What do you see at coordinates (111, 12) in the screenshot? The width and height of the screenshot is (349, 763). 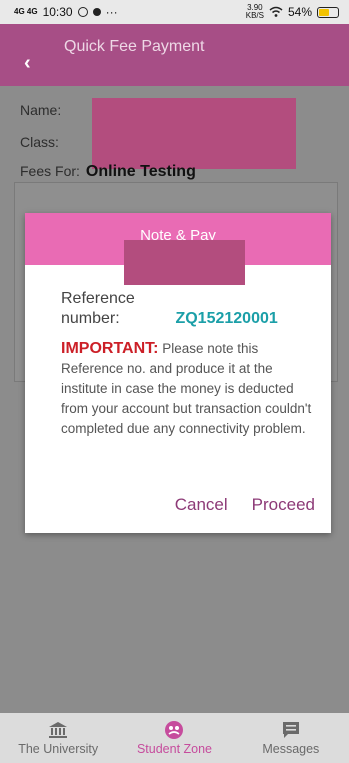 I see `overflow-notifications: ···` at bounding box center [111, 12].